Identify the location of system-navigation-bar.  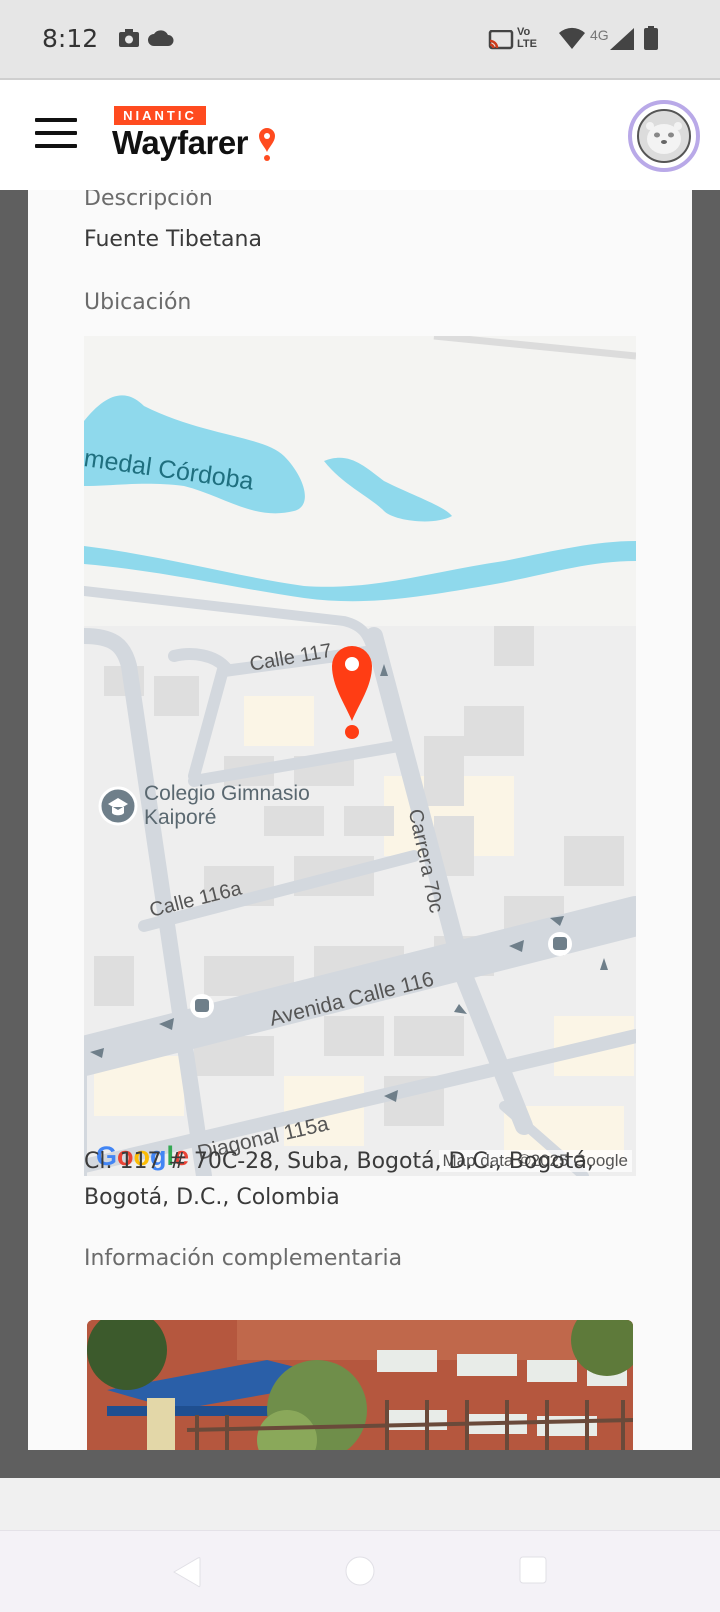
(360, 1571).